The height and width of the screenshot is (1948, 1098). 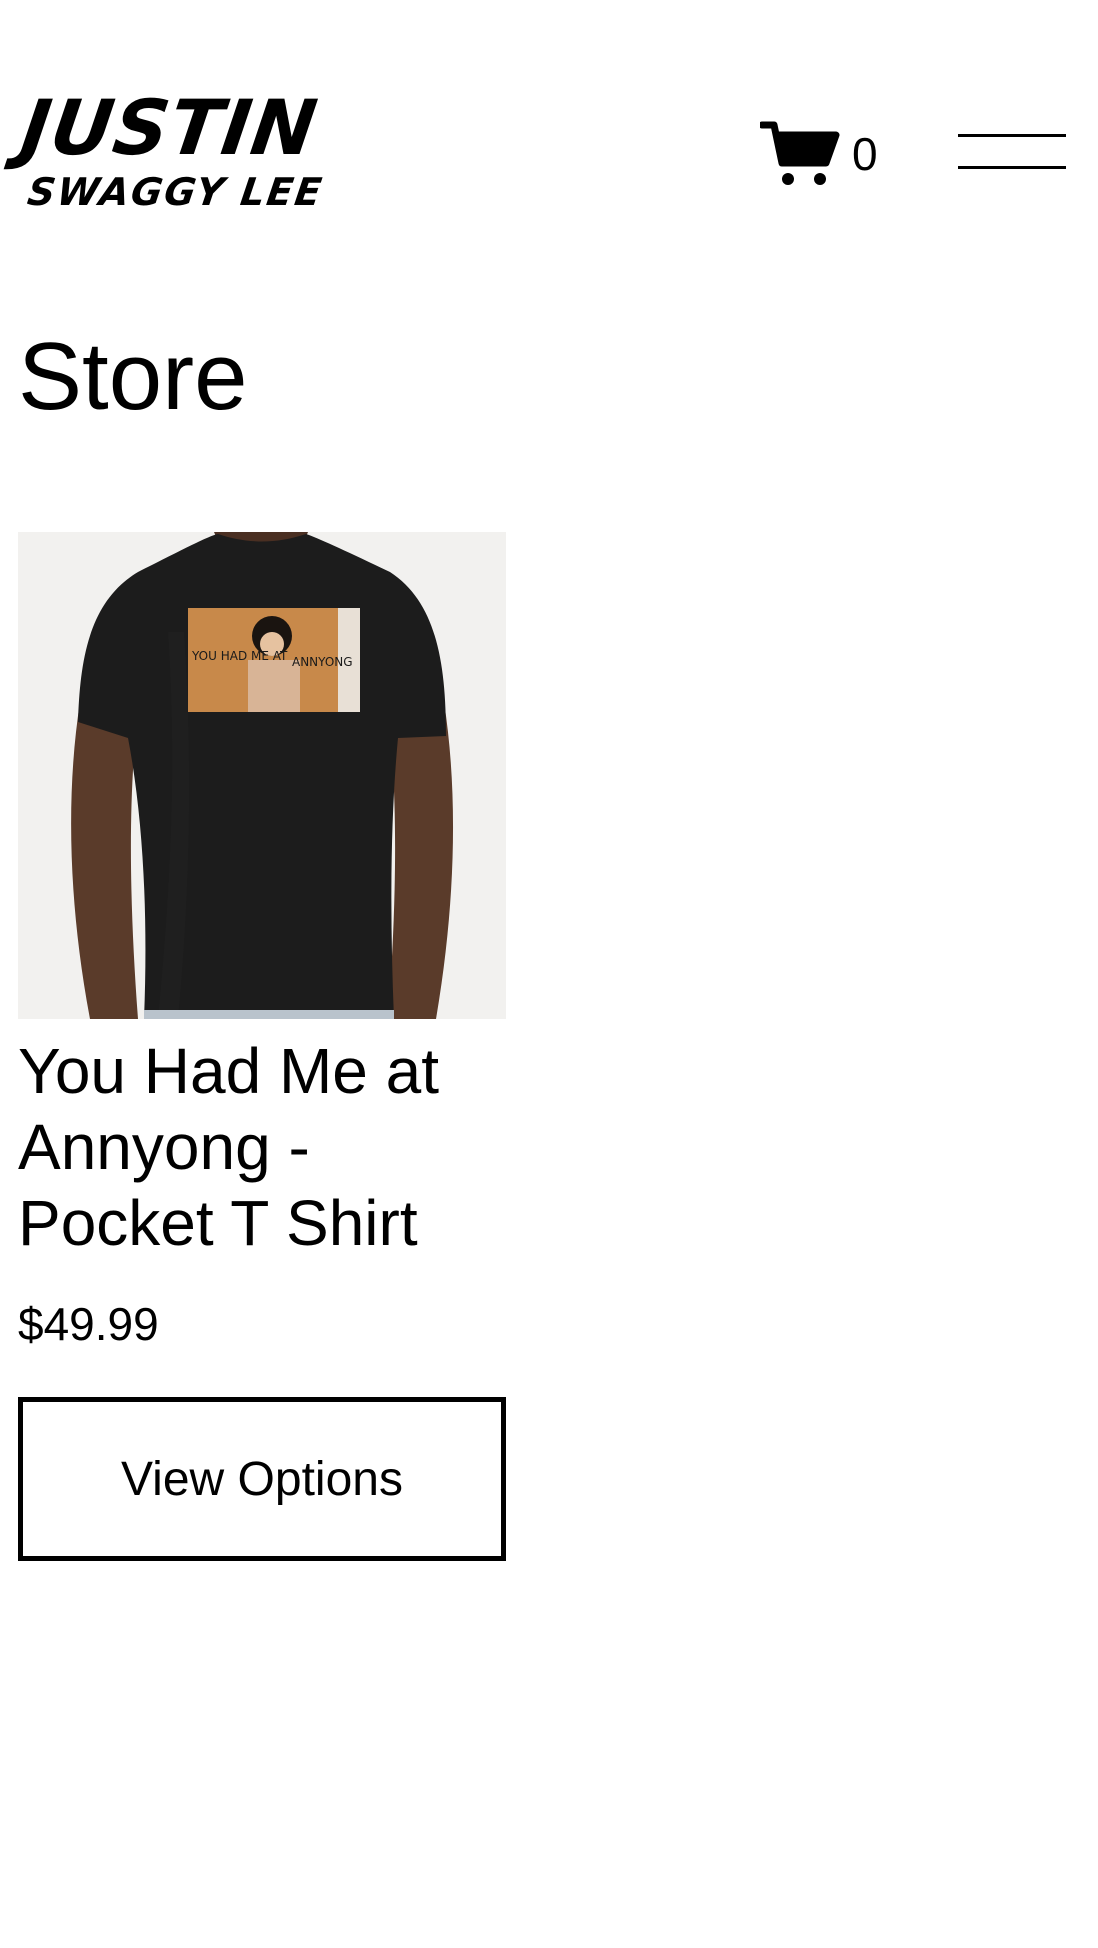 I want to click on cart-button: 0, so click(x=819, y=154).